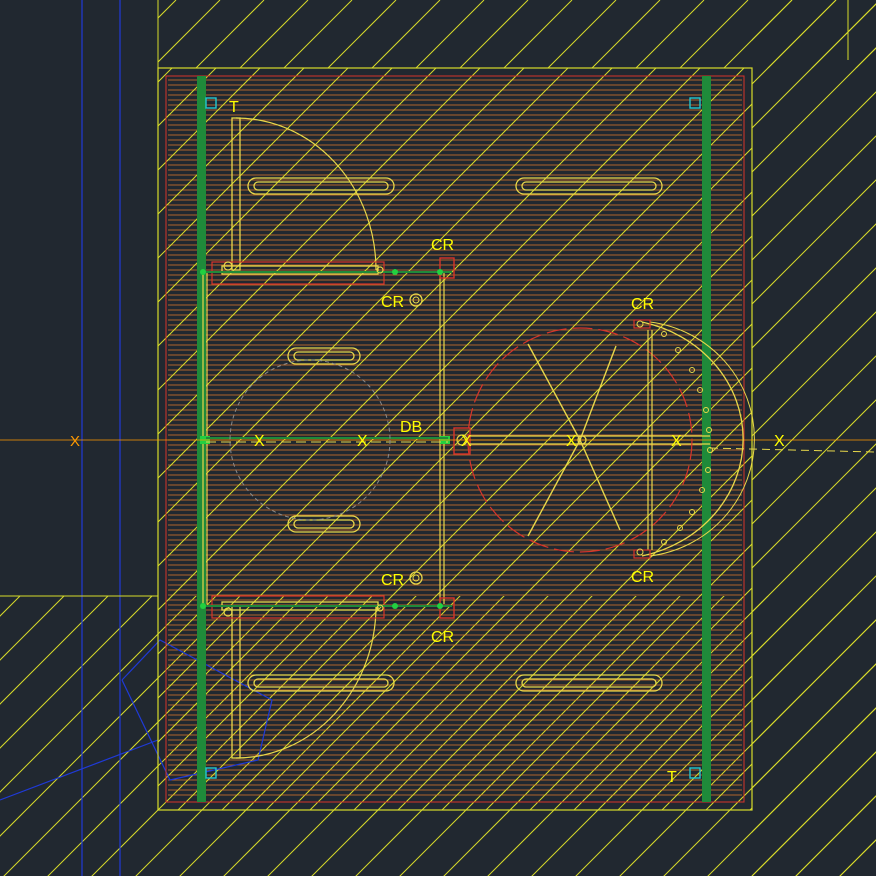 The image size is (876, 876). Describe the element at coordinates (234, 107) in the screenshot. I see `label-t-top: T` at that location.